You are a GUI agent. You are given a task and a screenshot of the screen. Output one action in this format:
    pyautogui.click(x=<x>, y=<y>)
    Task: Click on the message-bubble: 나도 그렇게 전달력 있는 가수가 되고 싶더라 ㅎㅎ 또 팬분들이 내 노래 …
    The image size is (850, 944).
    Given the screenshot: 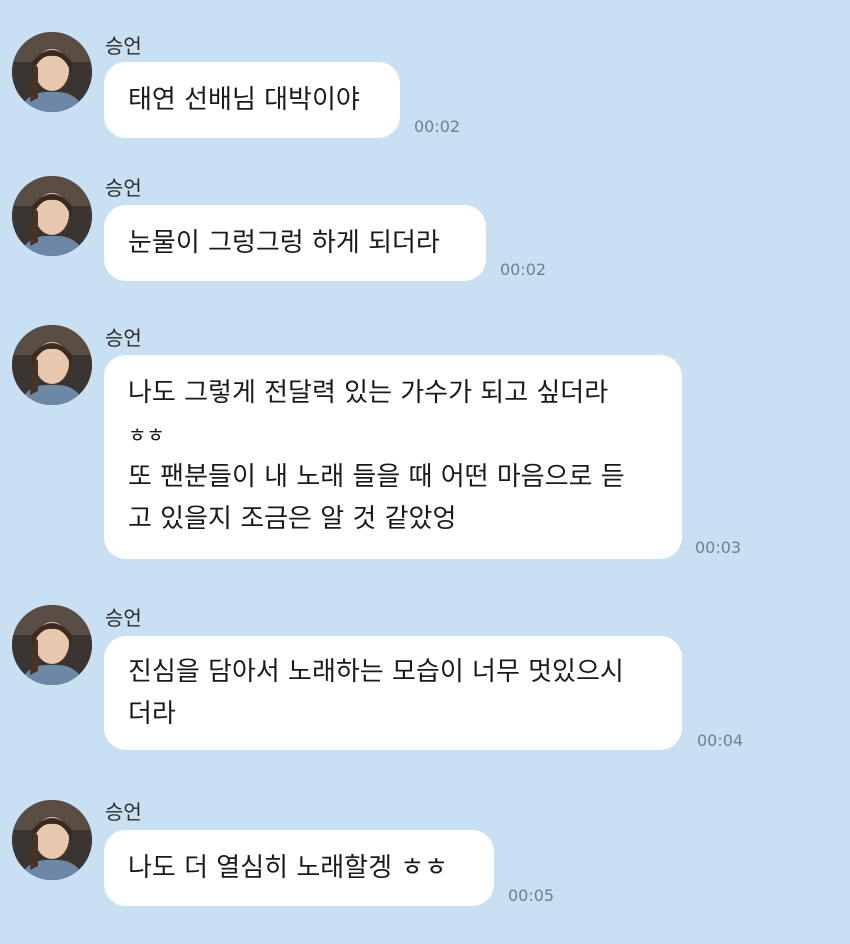 What is the action you would take?
    pyautogui.click(x=393, y=457)
    